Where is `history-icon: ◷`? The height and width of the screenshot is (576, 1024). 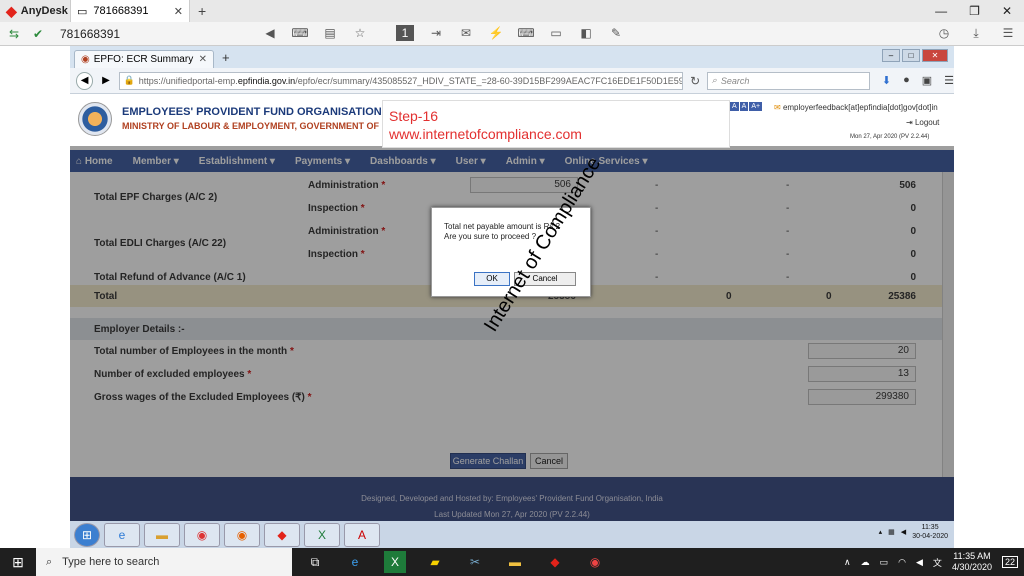
history-icon: ◷ is located at coordinates (944, 33).